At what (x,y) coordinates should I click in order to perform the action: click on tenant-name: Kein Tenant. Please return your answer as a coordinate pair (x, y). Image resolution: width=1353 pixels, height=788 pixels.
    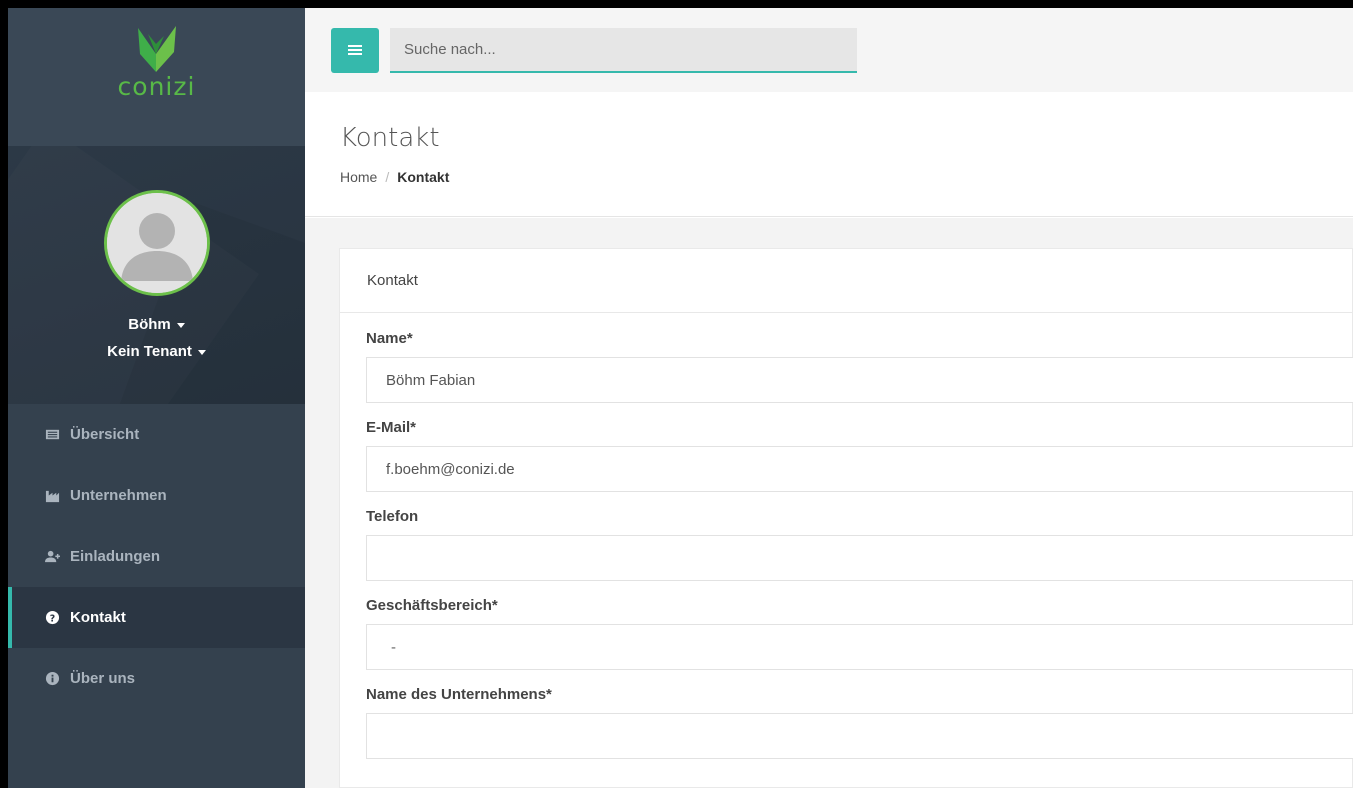
    Looking at the image, I should click on (149, 351).